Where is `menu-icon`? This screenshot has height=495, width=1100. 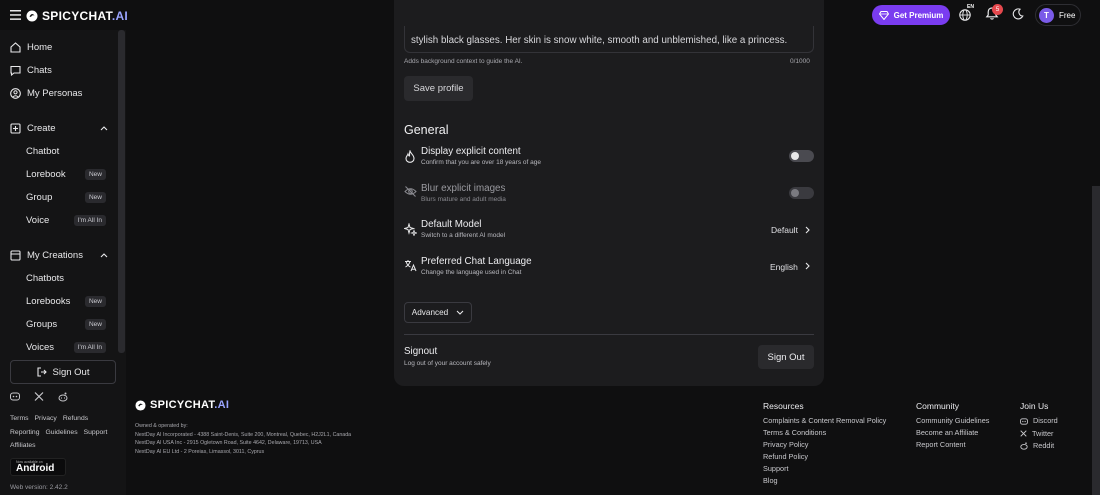
menu-icon is located at coordinates (15, 15).